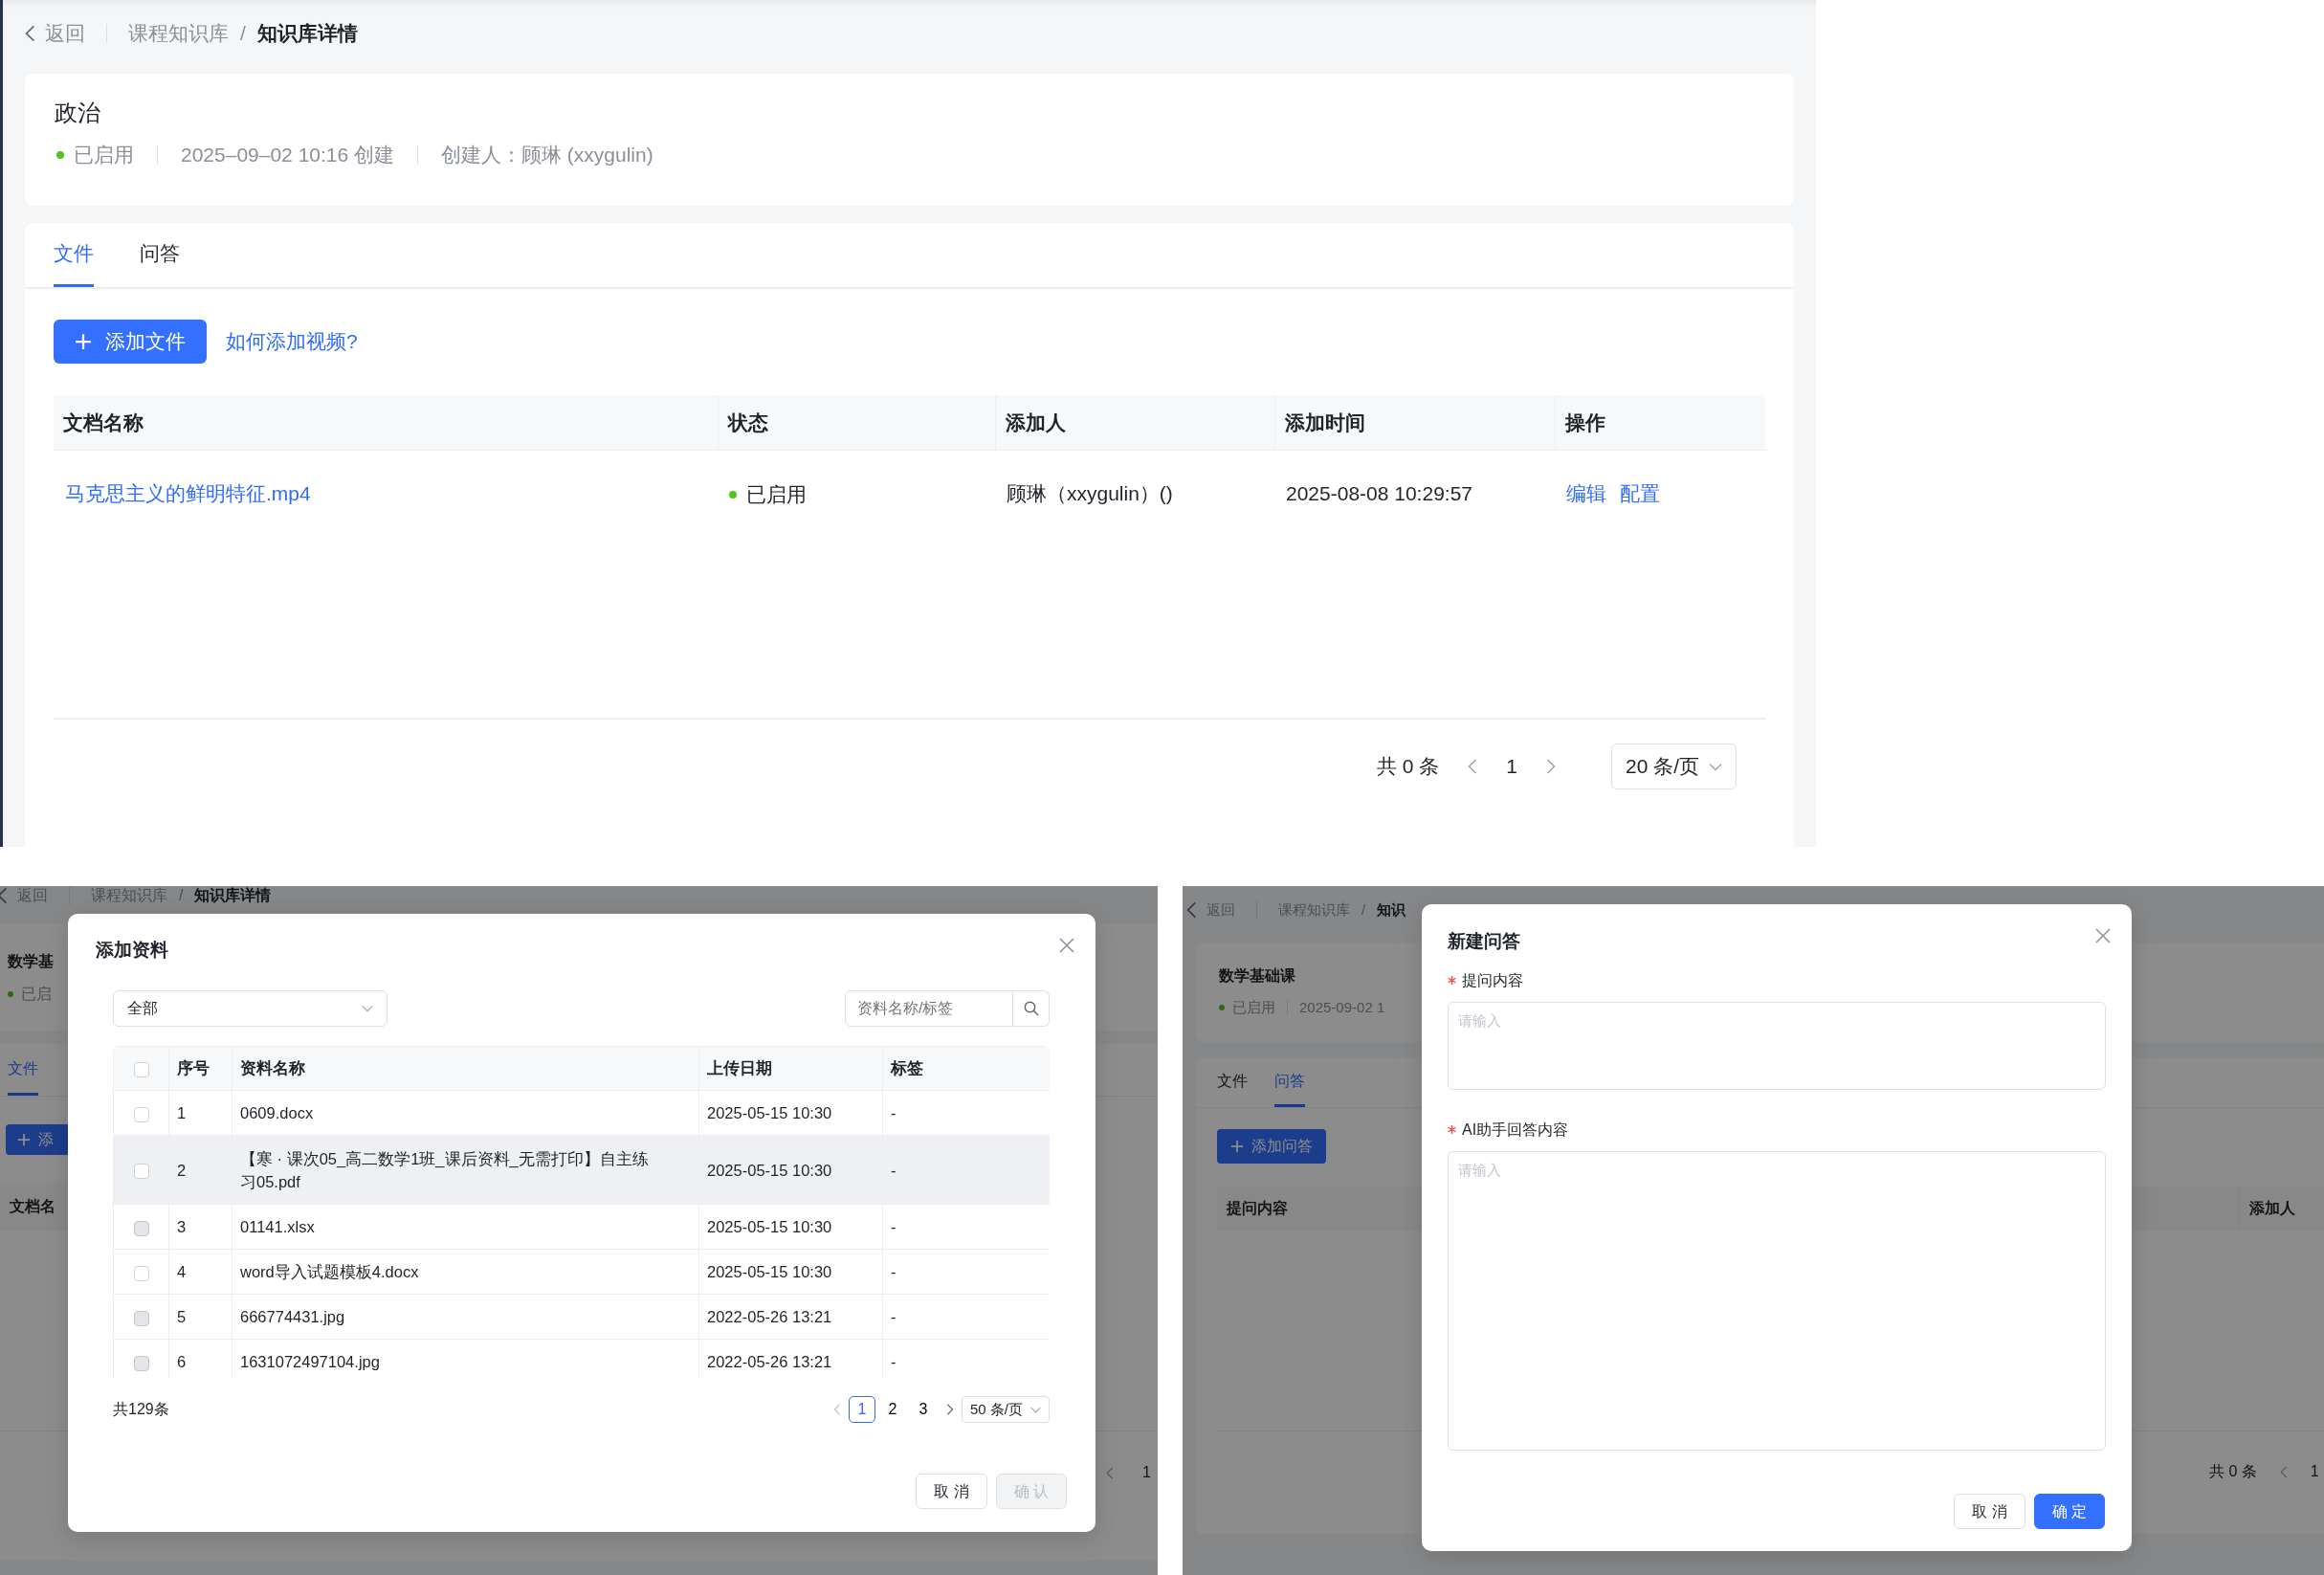 This screenshot has width=2324, height=1575. I want to click on table-cell: word导入试题模板4.docx, so click(465, 1272).